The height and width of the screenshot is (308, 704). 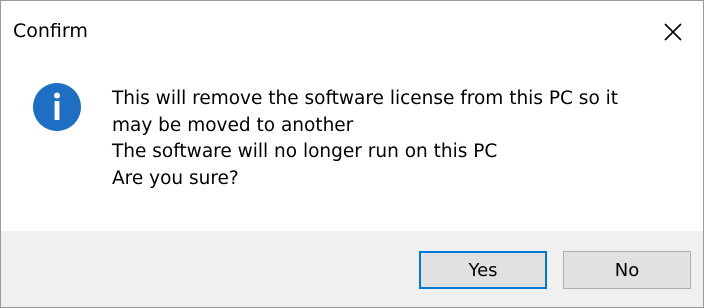 What do you see at coordinates (57, 107) in the screenshot?
I see `info-icon` at bounding box center [57, 107].